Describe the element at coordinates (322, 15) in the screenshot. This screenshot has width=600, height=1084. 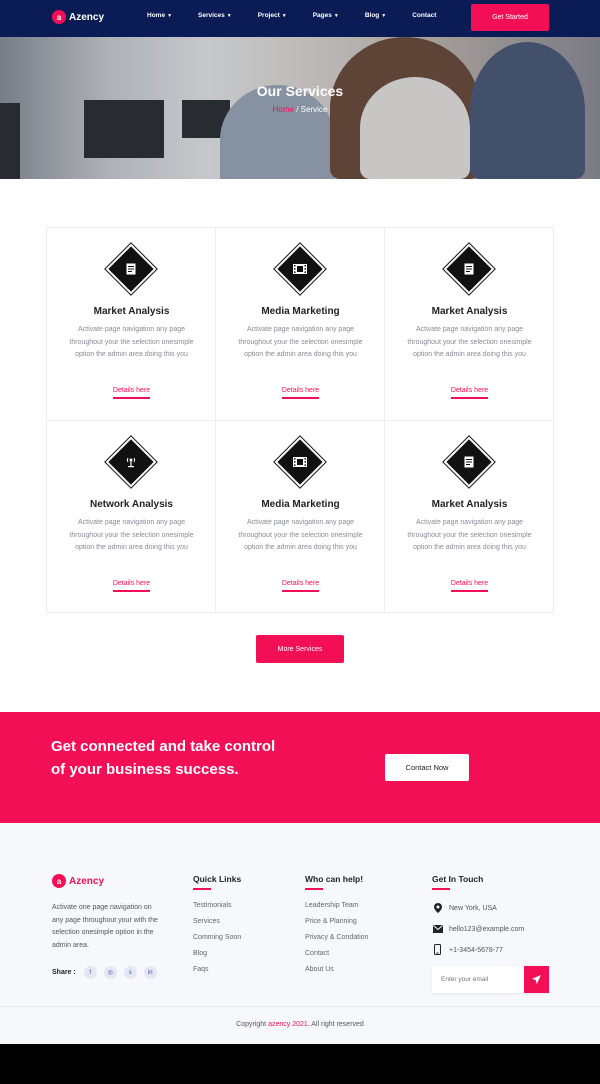
I see `nav-label: Pages` at that location.